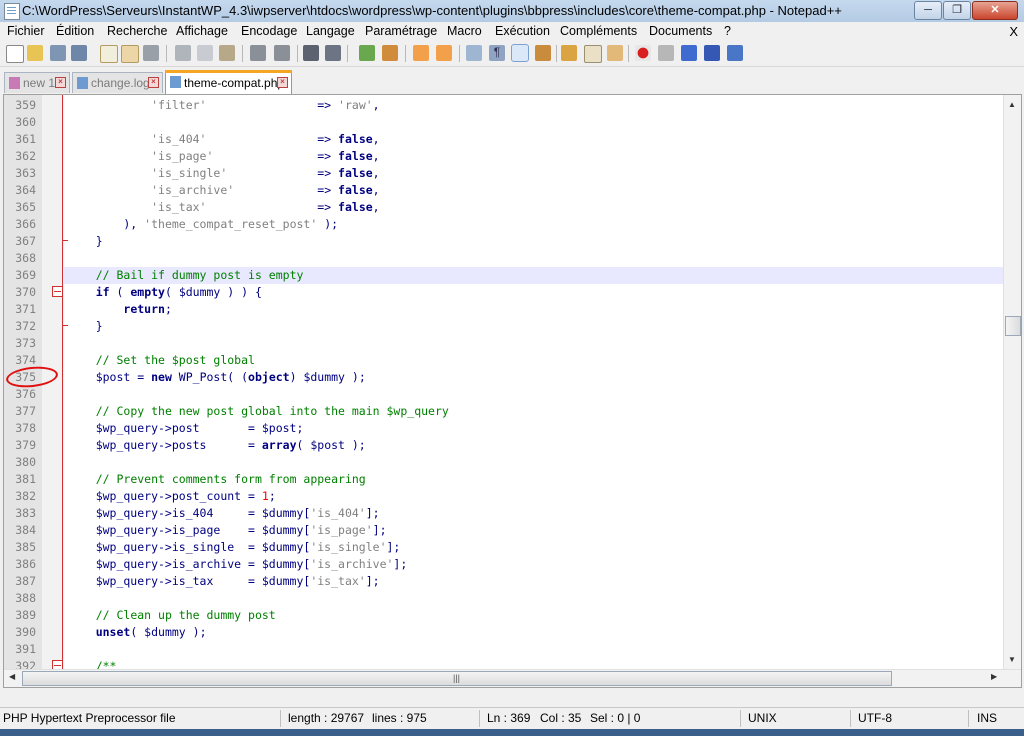  Describe the element at coordinates (680, 31) in the screenshot. I see `menu-documents: Documents` at that location.